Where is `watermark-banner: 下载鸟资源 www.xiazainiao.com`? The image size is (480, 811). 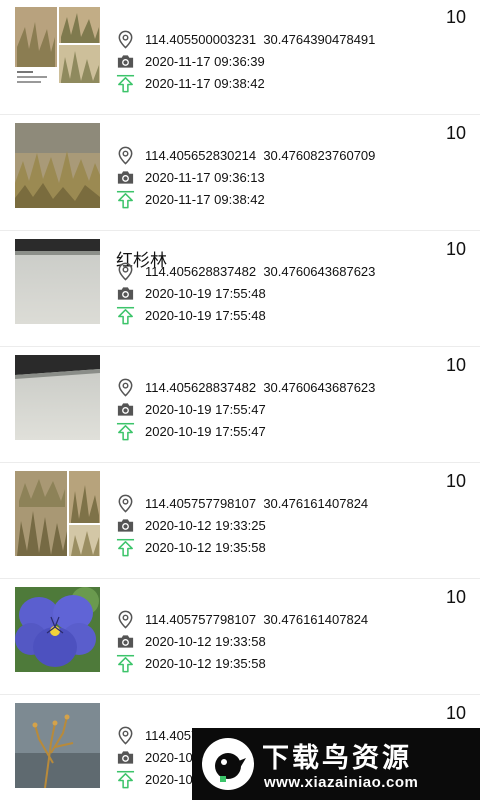
watermark-banner: 下载鸟资源 www.xiazainiao.com is located at coordinates (336, 764).